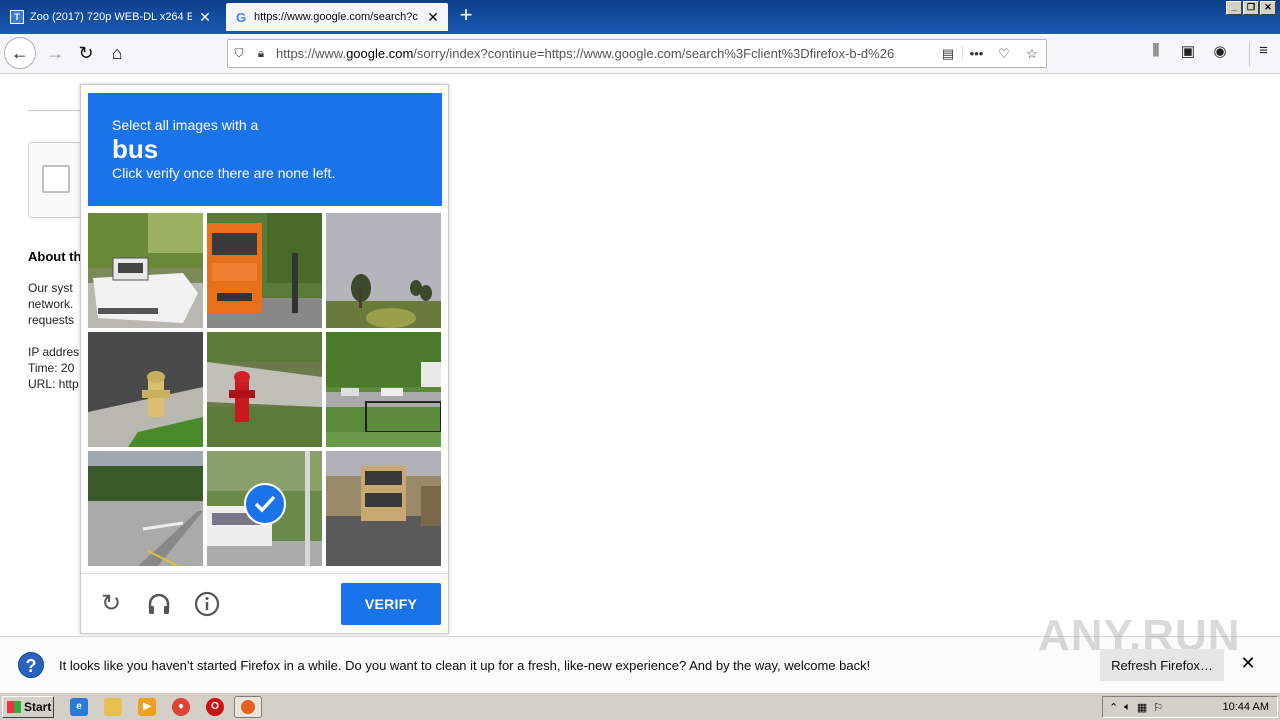  I want to click on recaptcha-widget, so click(58, 180).